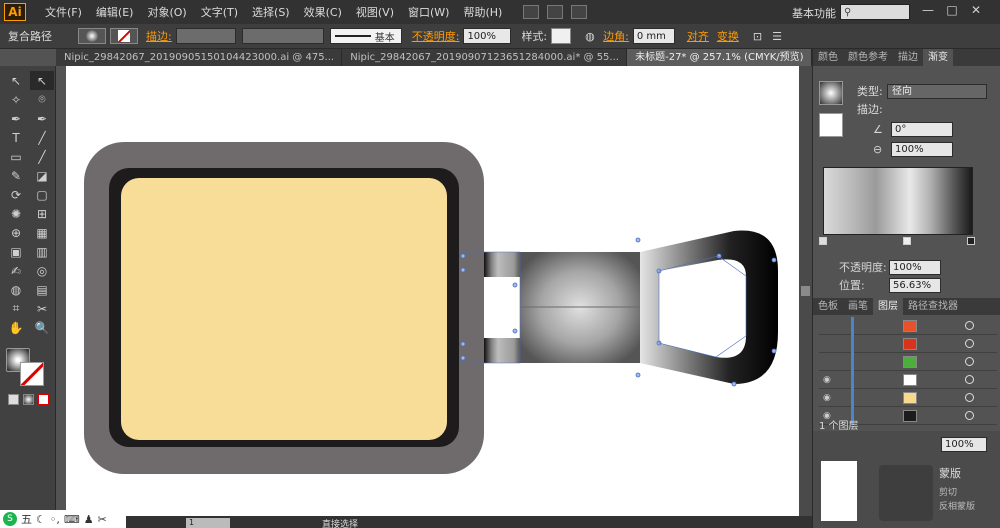 The width and height of the screenshot is (1000, 528). What do you see at coordinates (159, 36) in the screenshot?
I see `stroke-label: 描边:` at bounding box center [159, 36].